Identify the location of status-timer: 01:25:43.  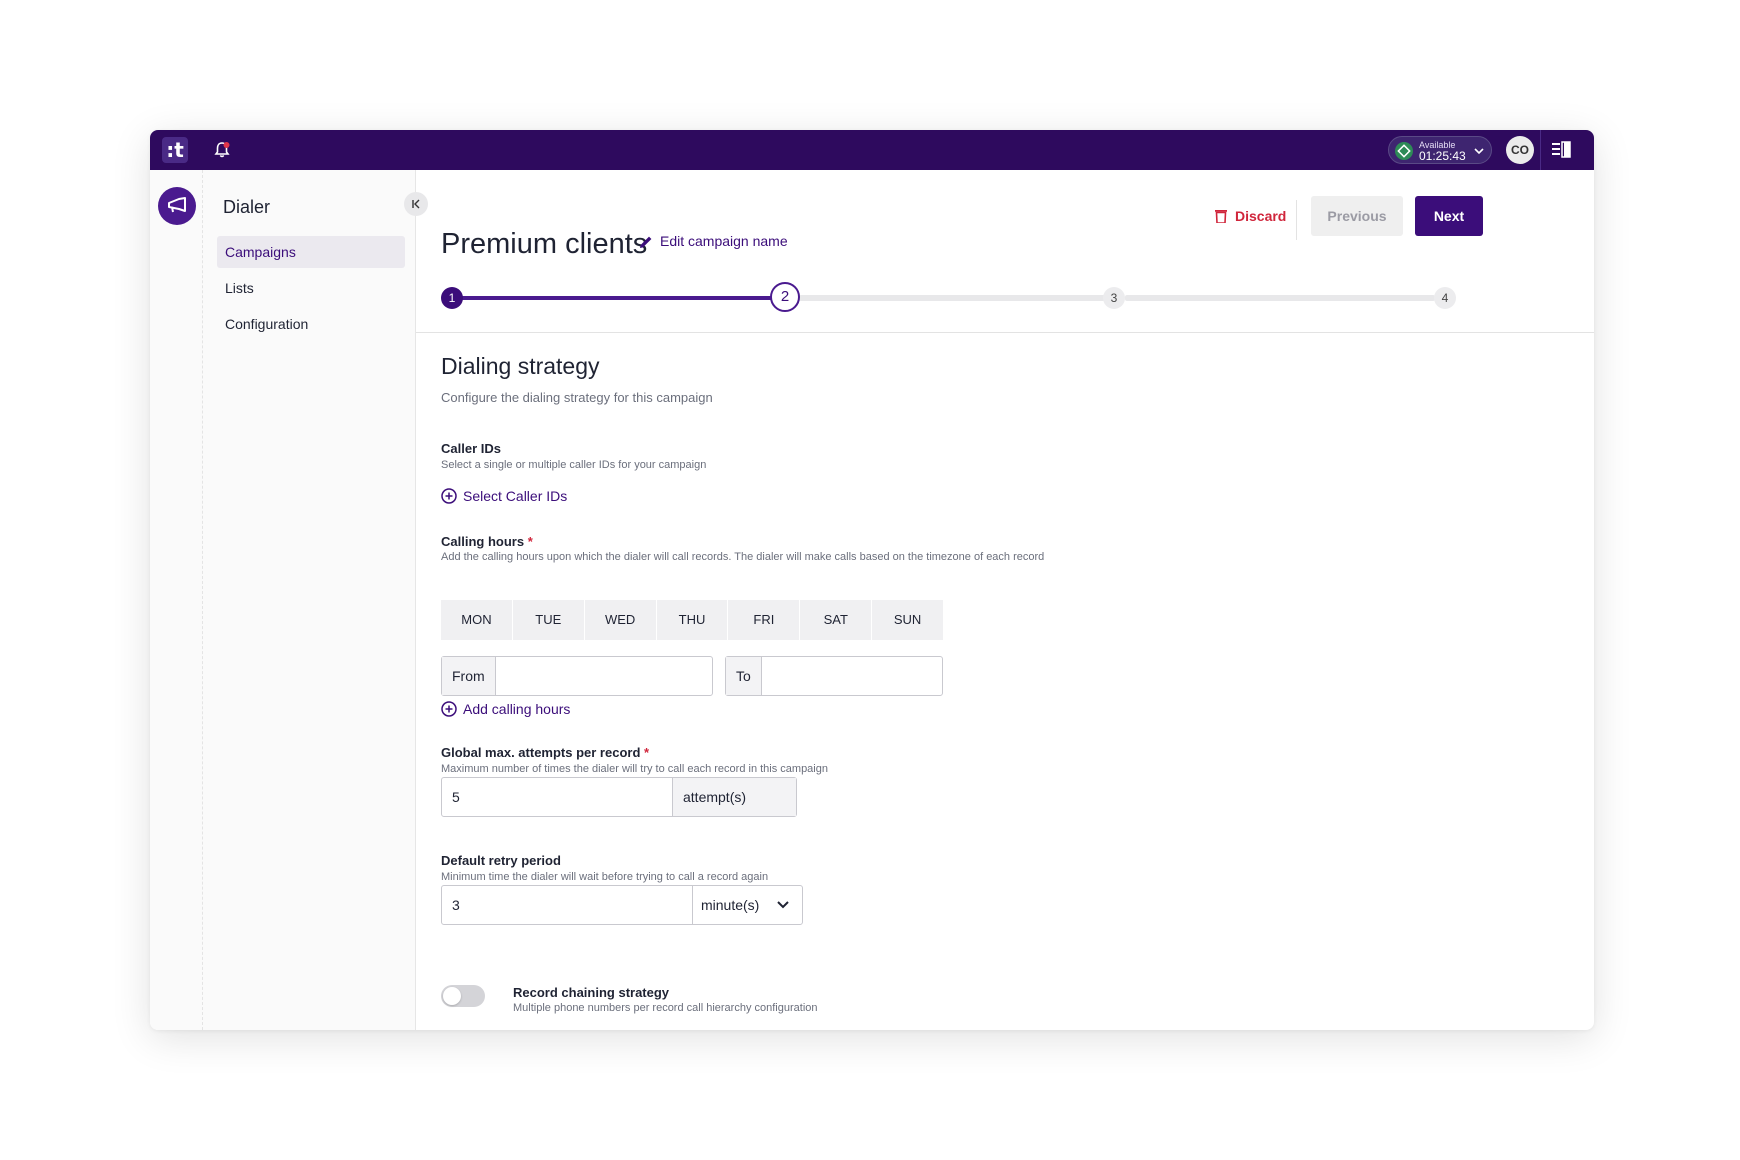
(1442, 156).